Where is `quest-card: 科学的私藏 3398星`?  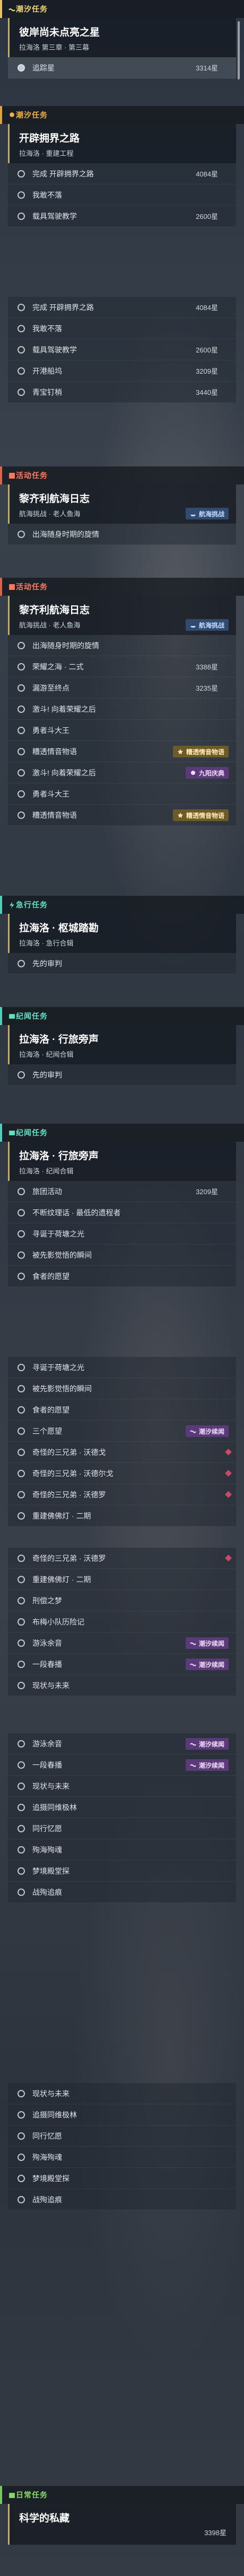 quest-card: 科学的私藏 3398星 is located at coordinates (122, 2524).